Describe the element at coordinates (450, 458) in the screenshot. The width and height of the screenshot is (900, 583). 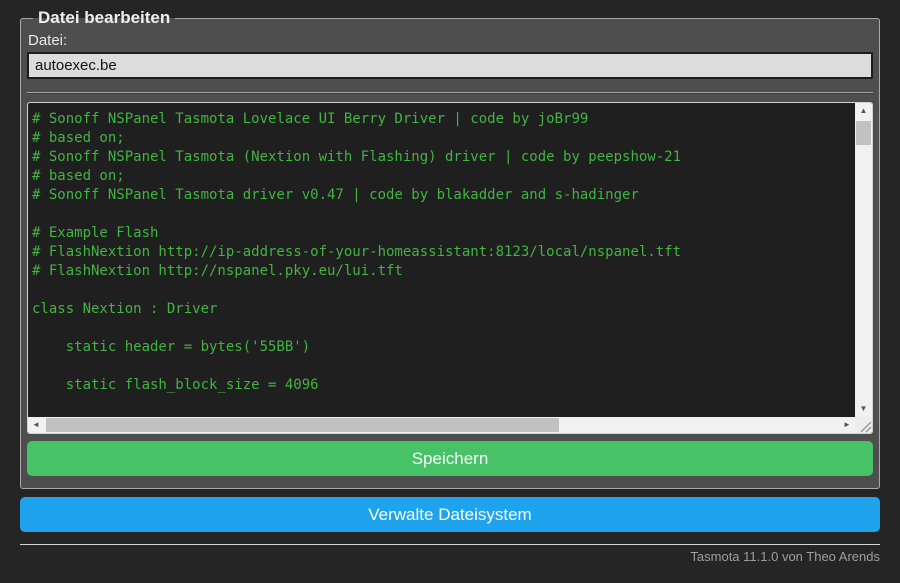
I see `save-button: Speichern` at that location.